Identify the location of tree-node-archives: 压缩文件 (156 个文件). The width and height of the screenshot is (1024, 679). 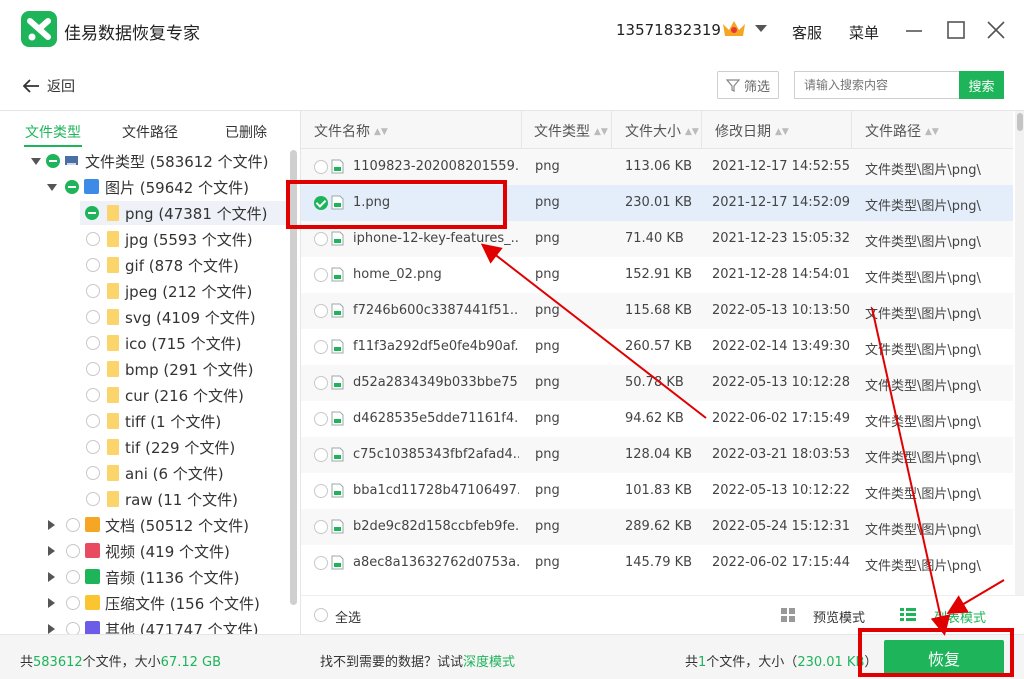
(144, 603).